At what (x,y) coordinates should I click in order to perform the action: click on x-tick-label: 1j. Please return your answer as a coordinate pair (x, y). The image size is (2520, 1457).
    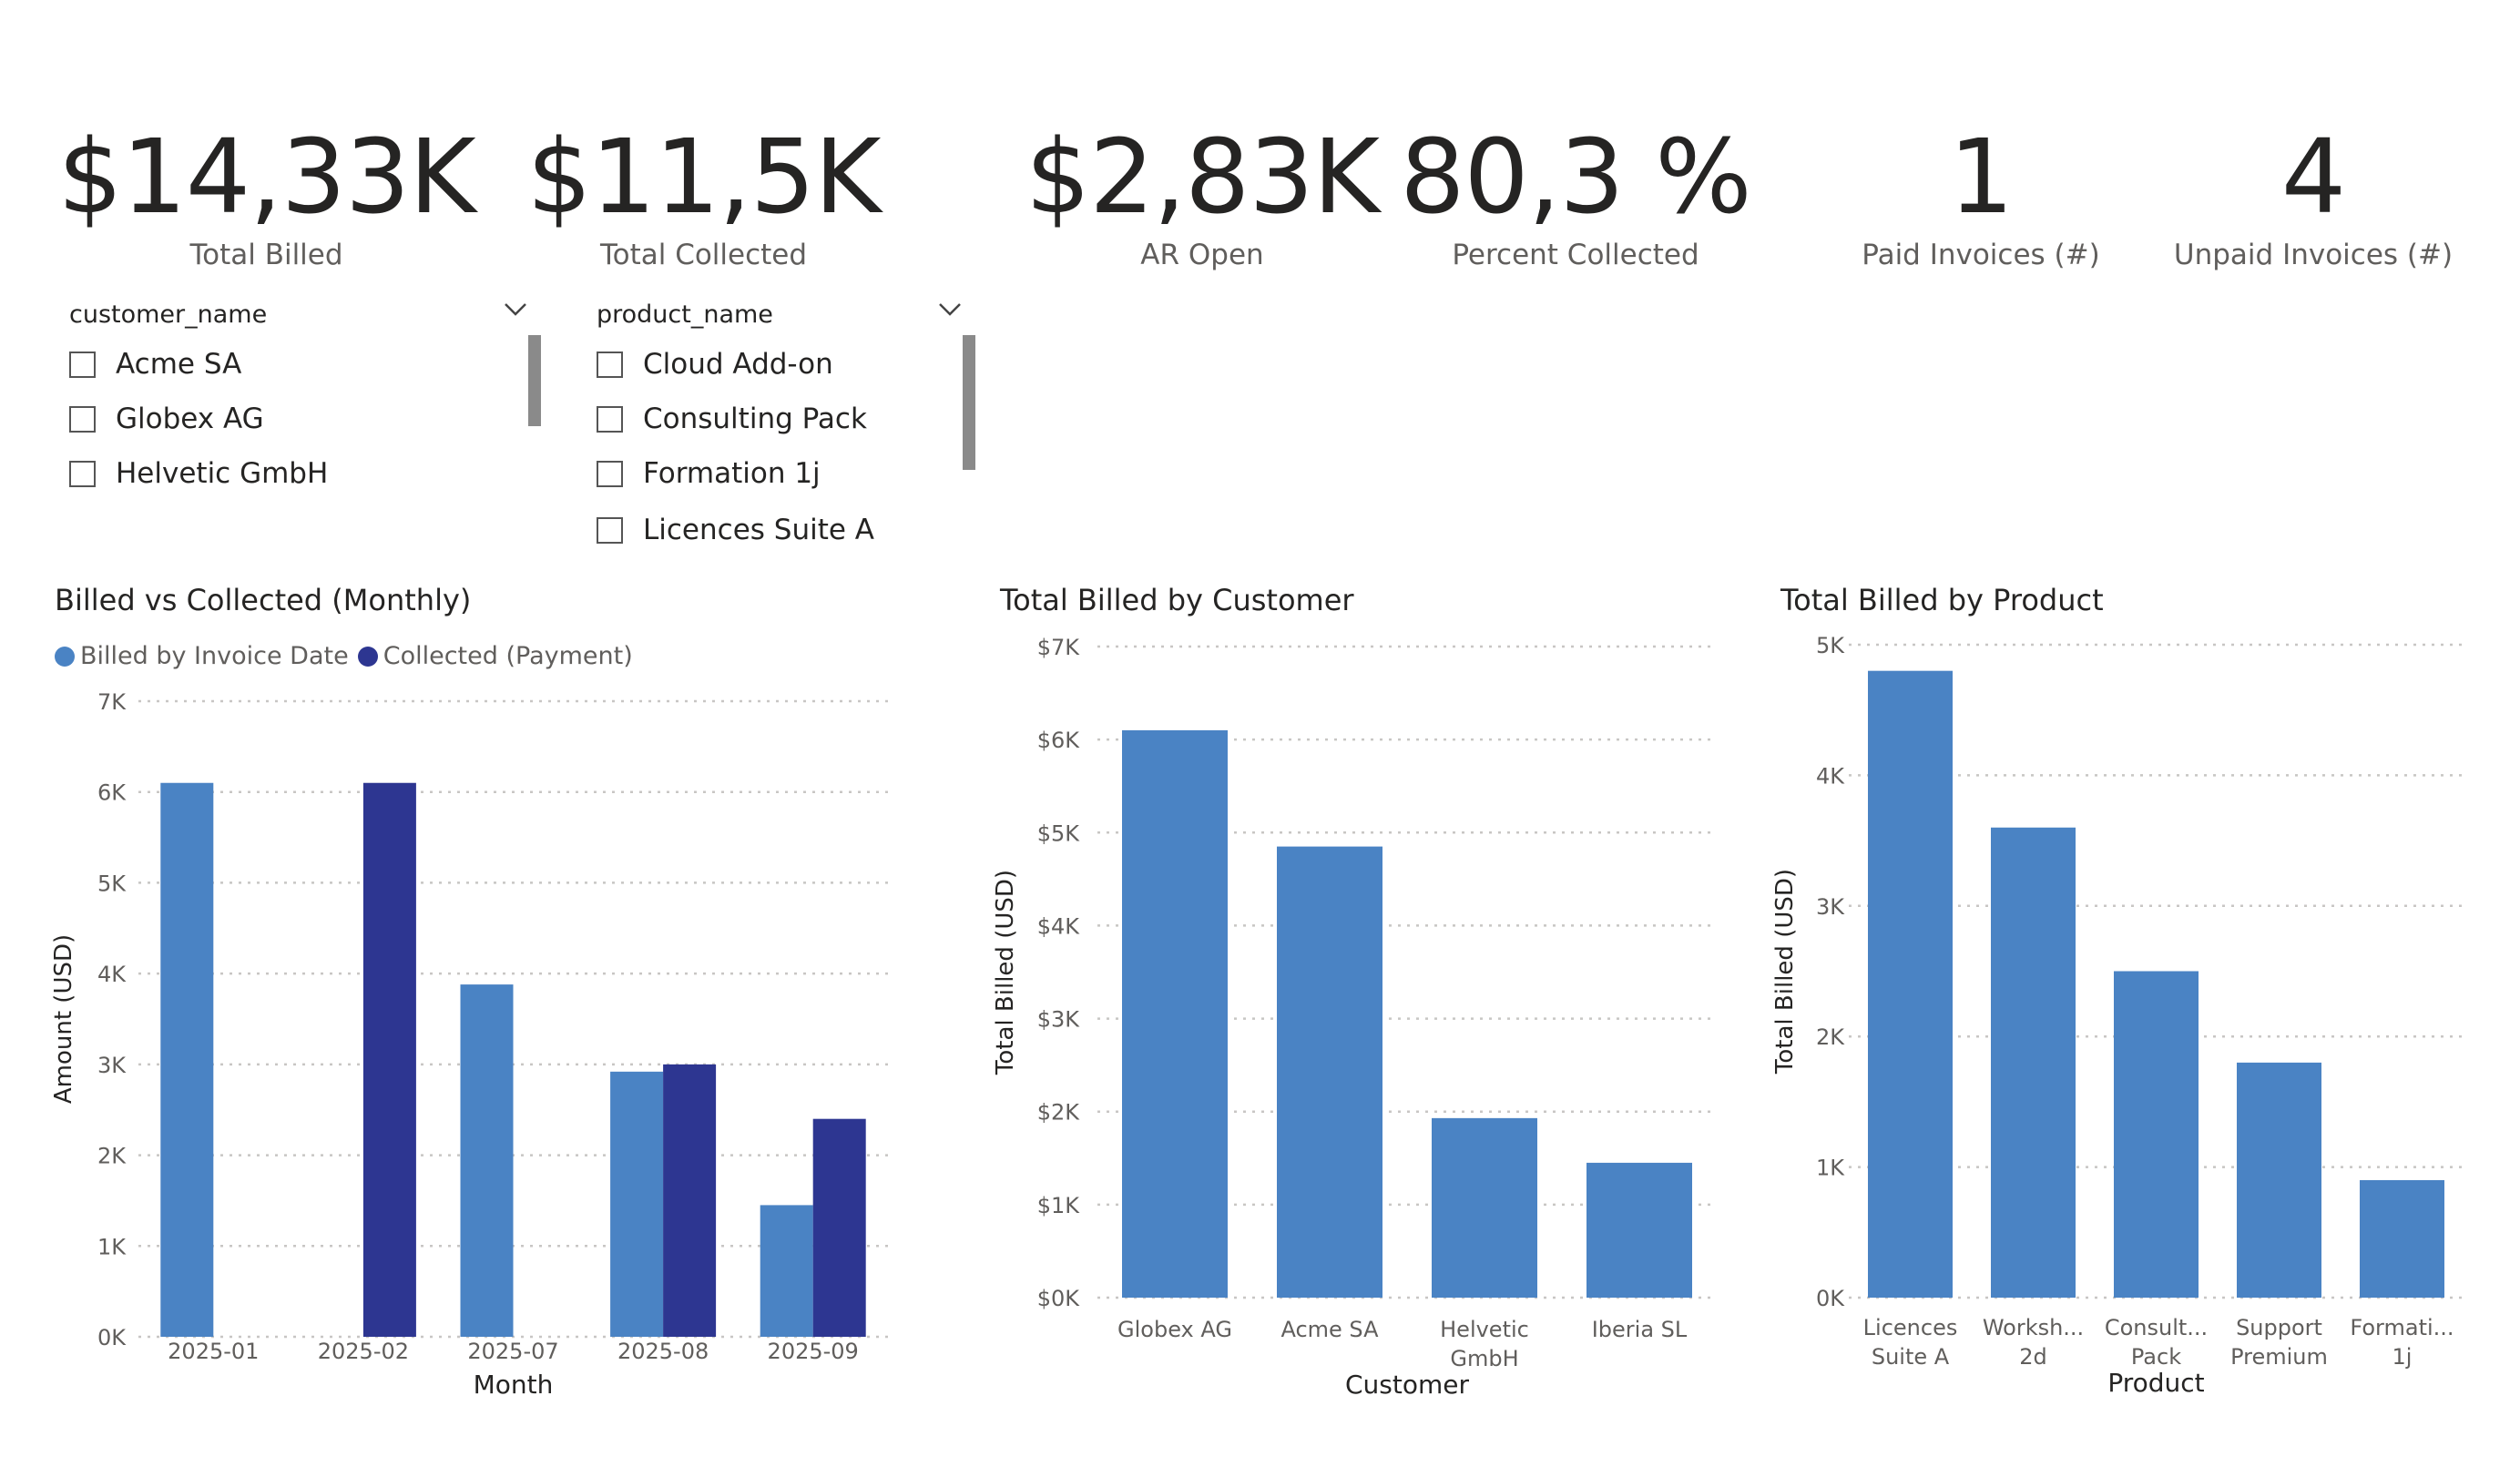
    Looking at the image, I should click on (2402, 1357).